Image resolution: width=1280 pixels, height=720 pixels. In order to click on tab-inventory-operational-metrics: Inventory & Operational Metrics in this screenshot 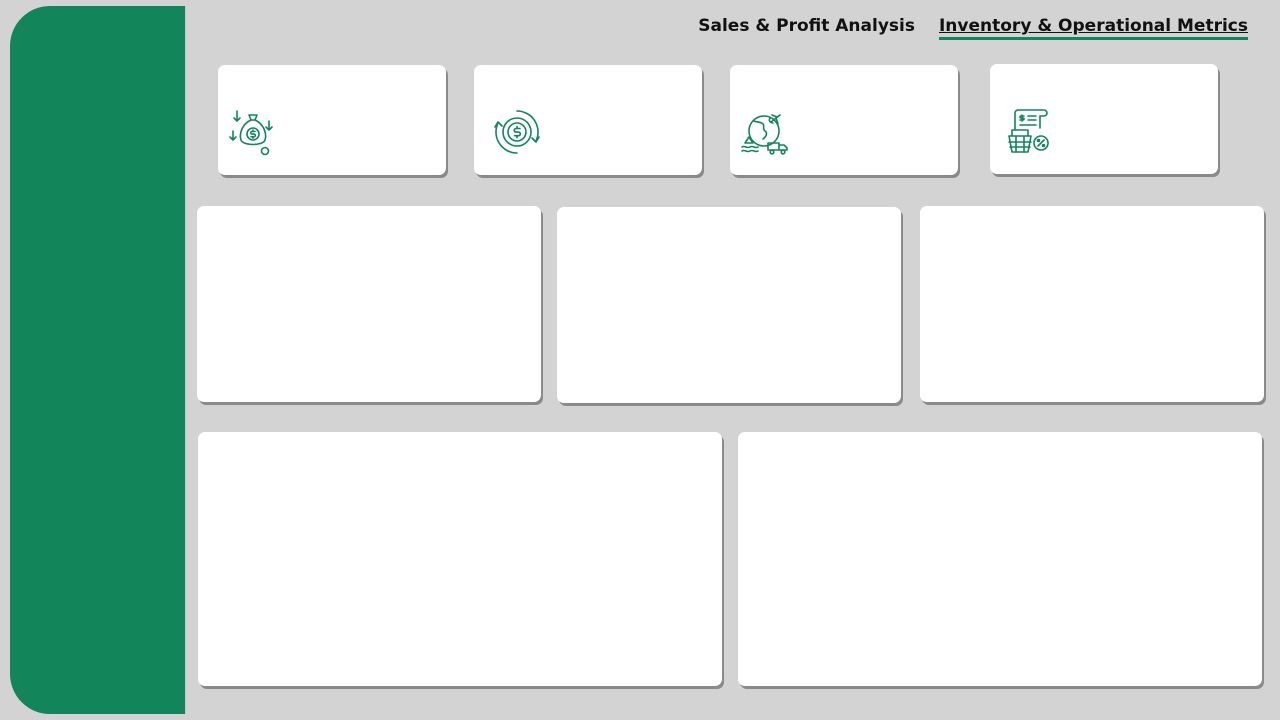, I will do `click(1093, 28)`.